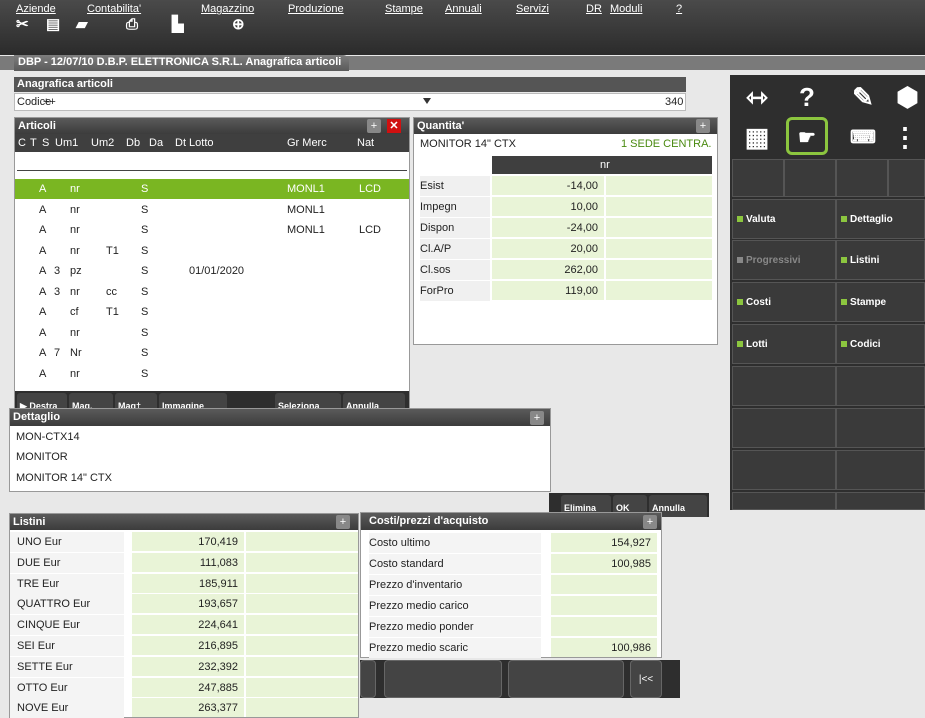 This screenshot has height=718, width=925. What do you see at coordinates (773, 260) in the screenshot?
I see `progressivi-label: Progressivi` at bounding box center [773, 260].